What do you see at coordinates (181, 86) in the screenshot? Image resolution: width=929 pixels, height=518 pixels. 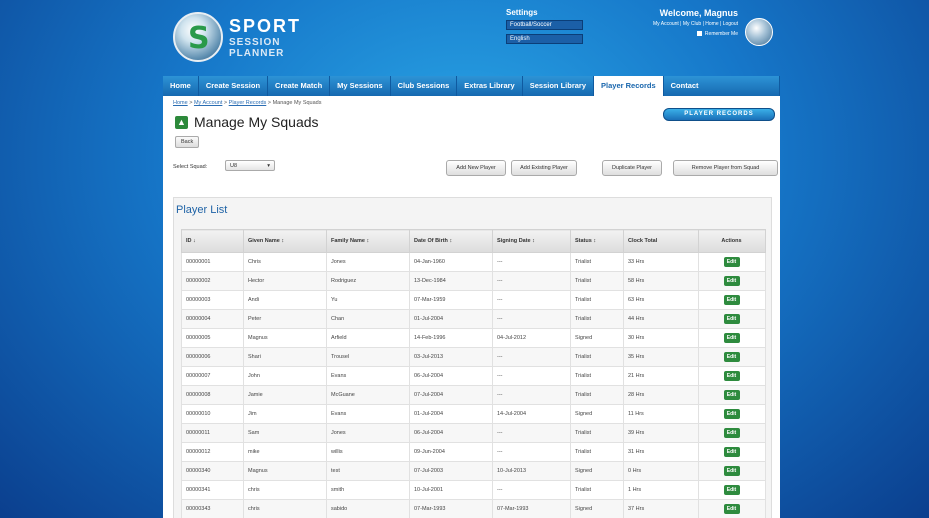 I see `nav-home: Home` at bounding box center [181, 86].